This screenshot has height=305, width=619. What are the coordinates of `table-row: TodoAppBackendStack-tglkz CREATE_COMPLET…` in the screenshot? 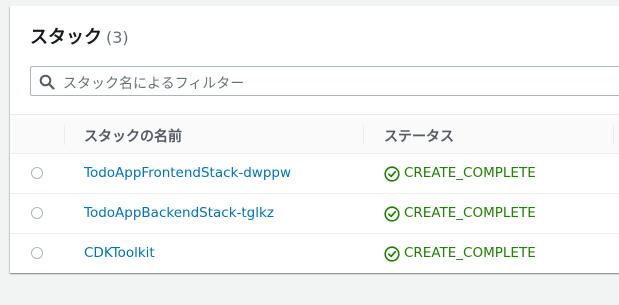 It's located at (314, 214).